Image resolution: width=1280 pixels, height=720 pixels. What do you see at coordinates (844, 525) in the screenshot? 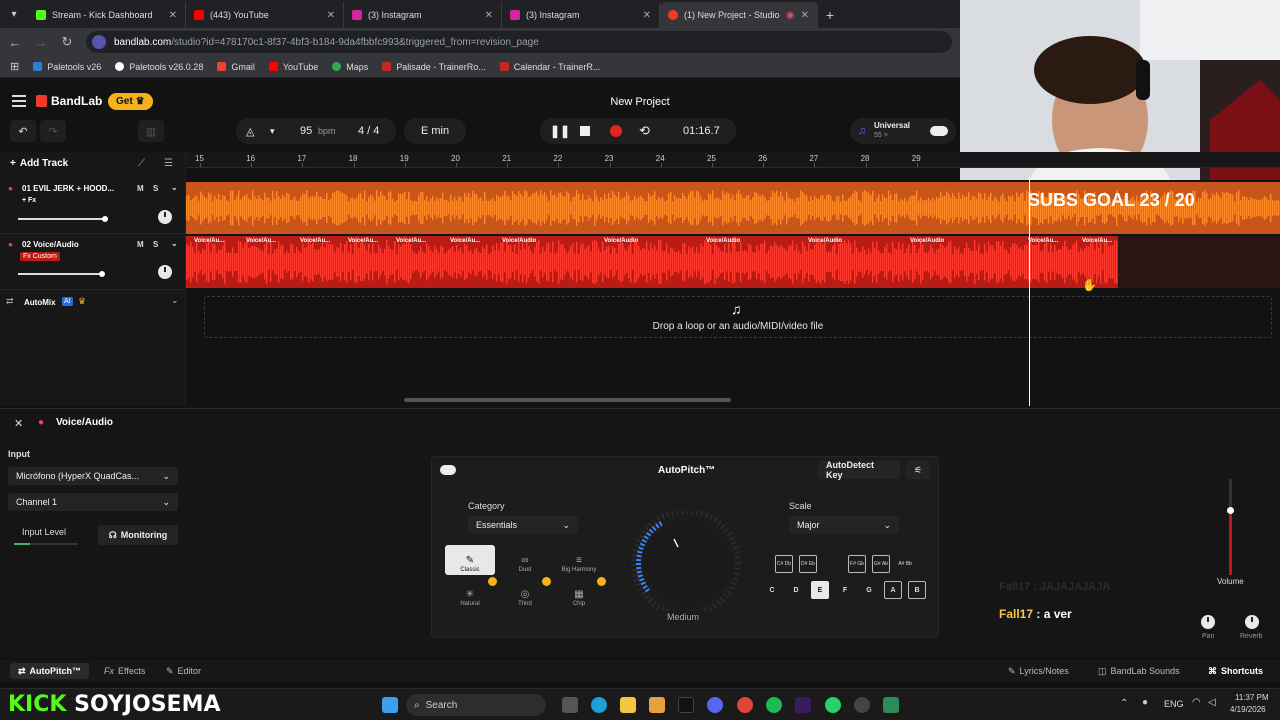
I see `scale-select: Major ⌄` at bounding box center [844, 525].